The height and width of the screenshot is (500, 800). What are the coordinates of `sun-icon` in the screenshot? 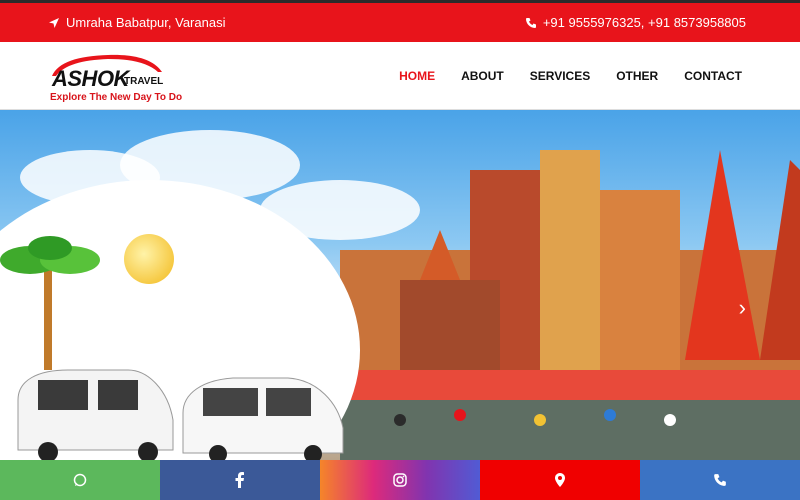 It's located at (149, 259).